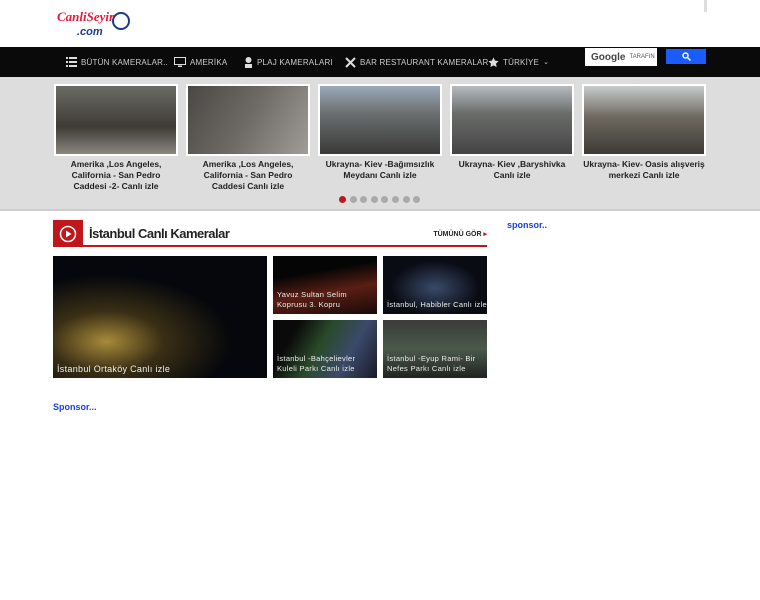  I want to click on arrow-right-icon: ▸, so click(485, 234).